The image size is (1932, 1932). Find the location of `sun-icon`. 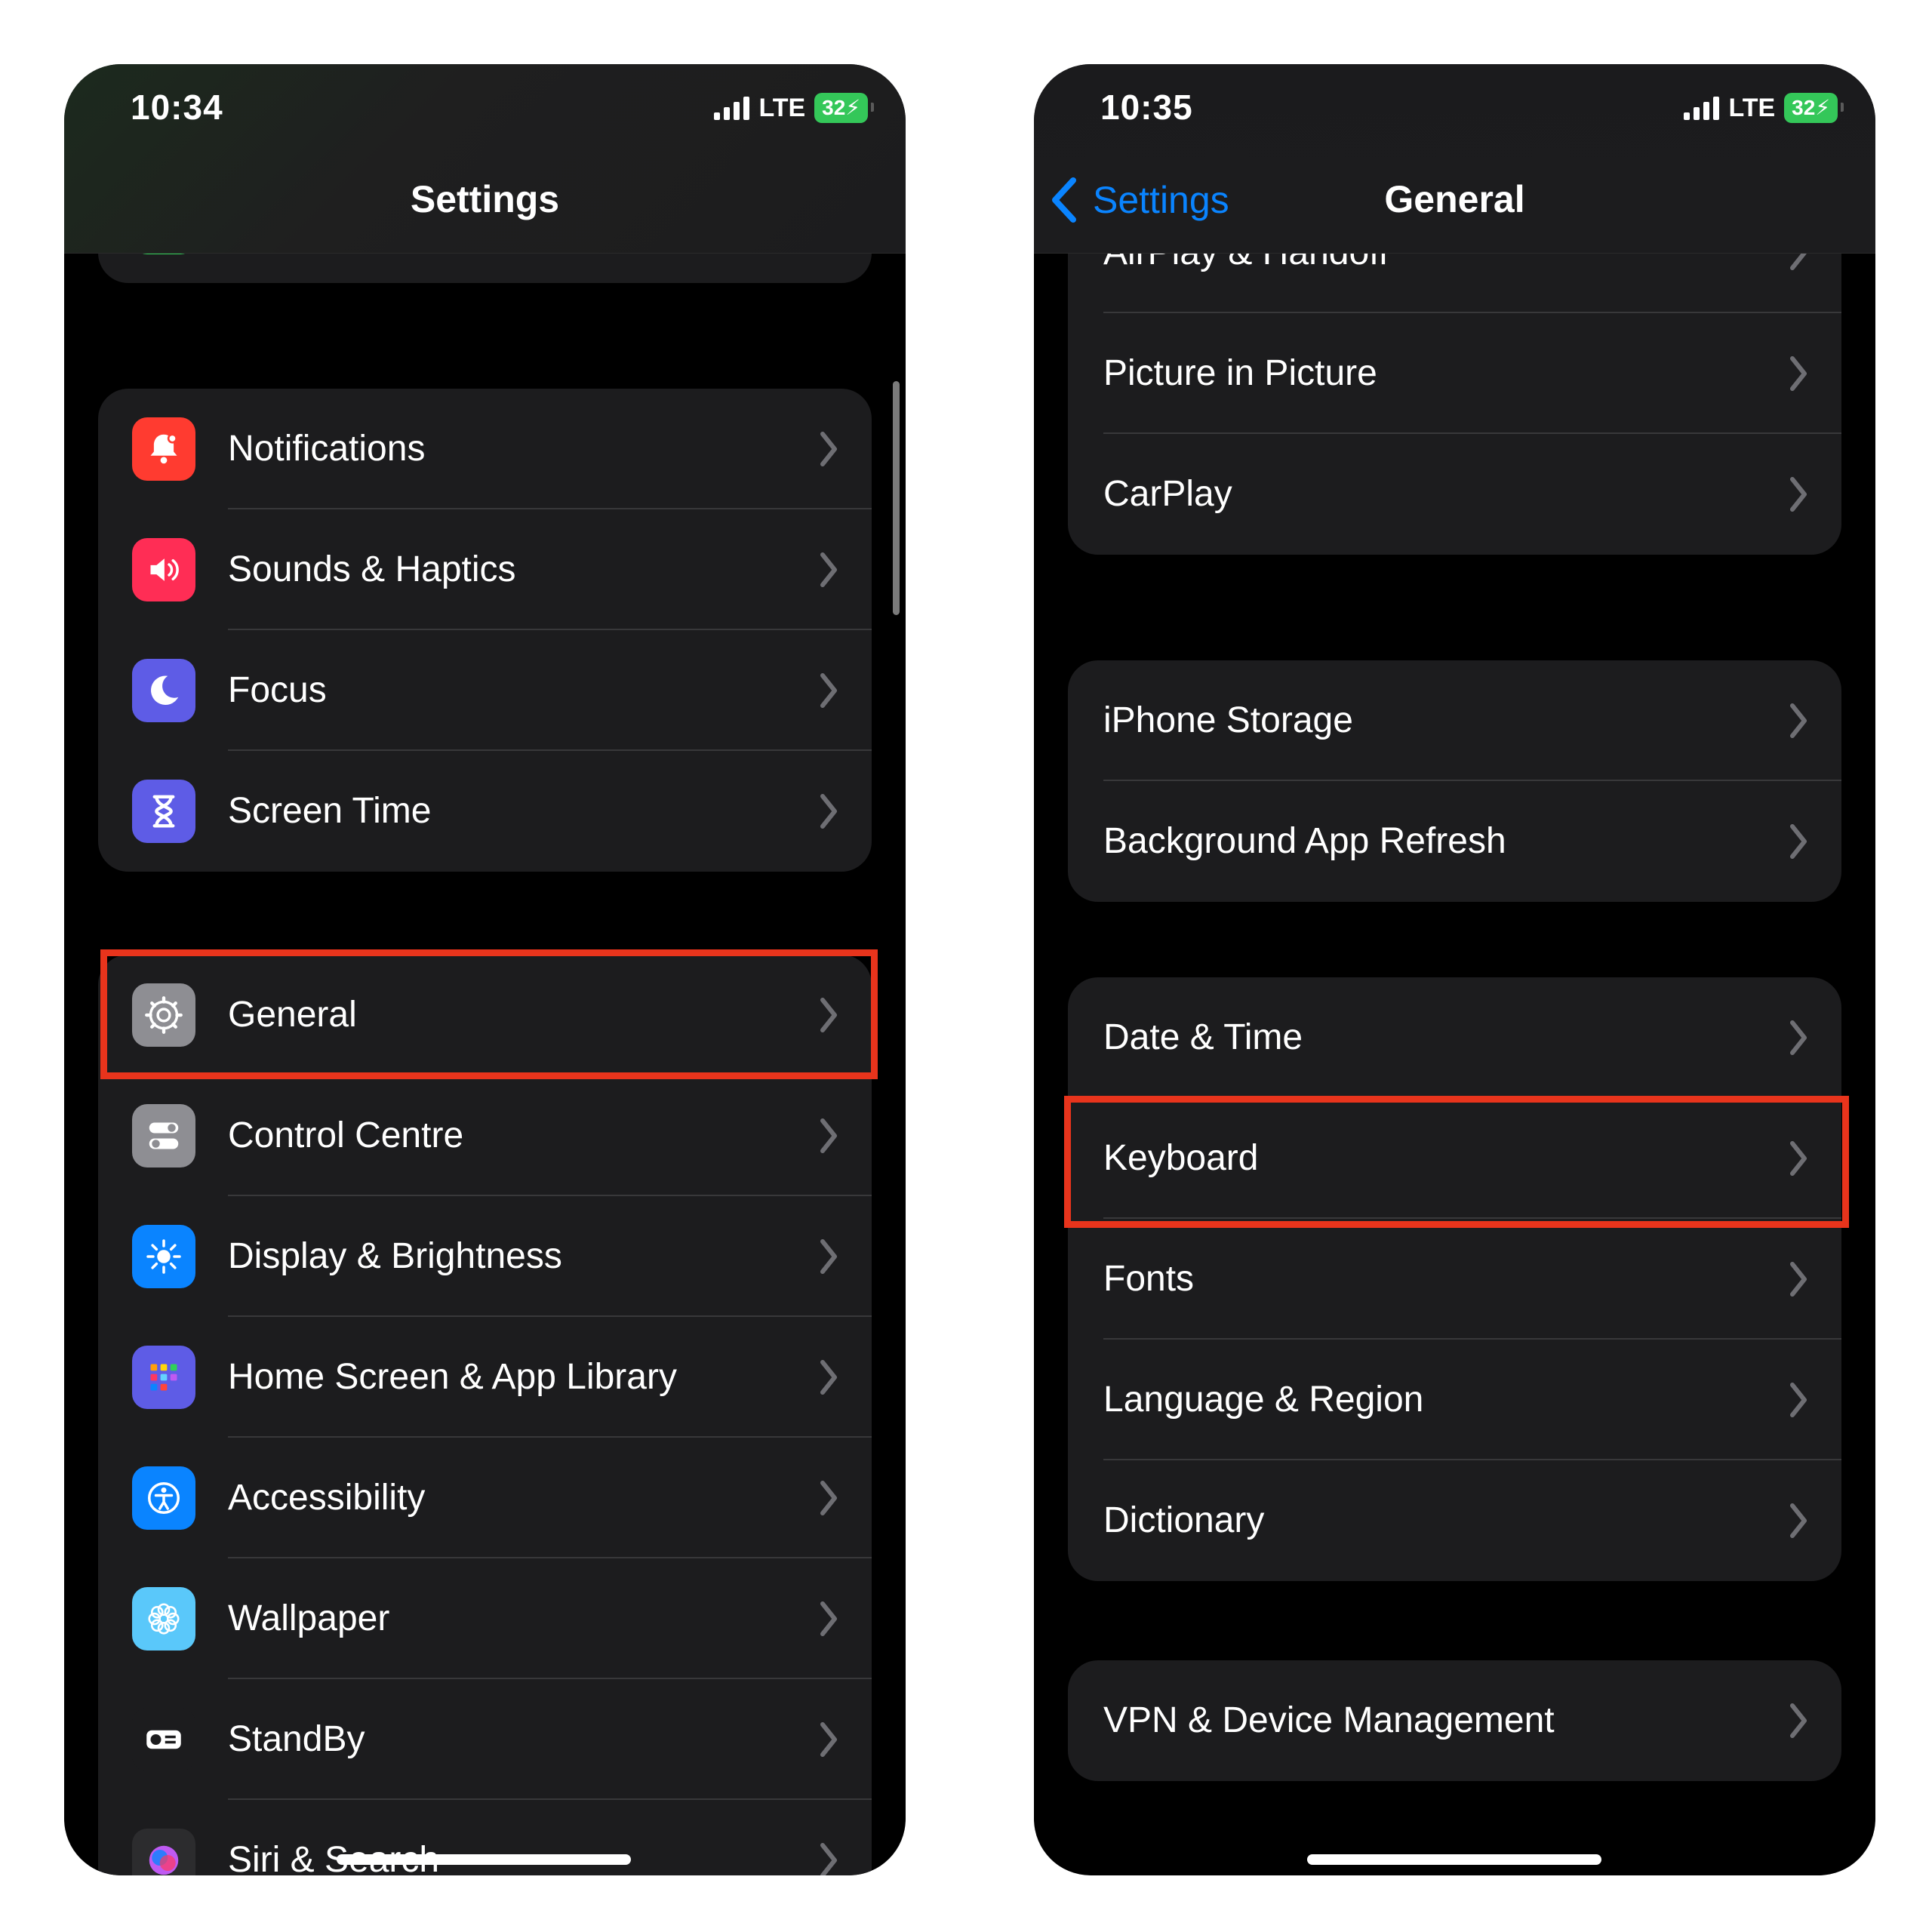

sun-icon is located at coordinates (163, 1256).